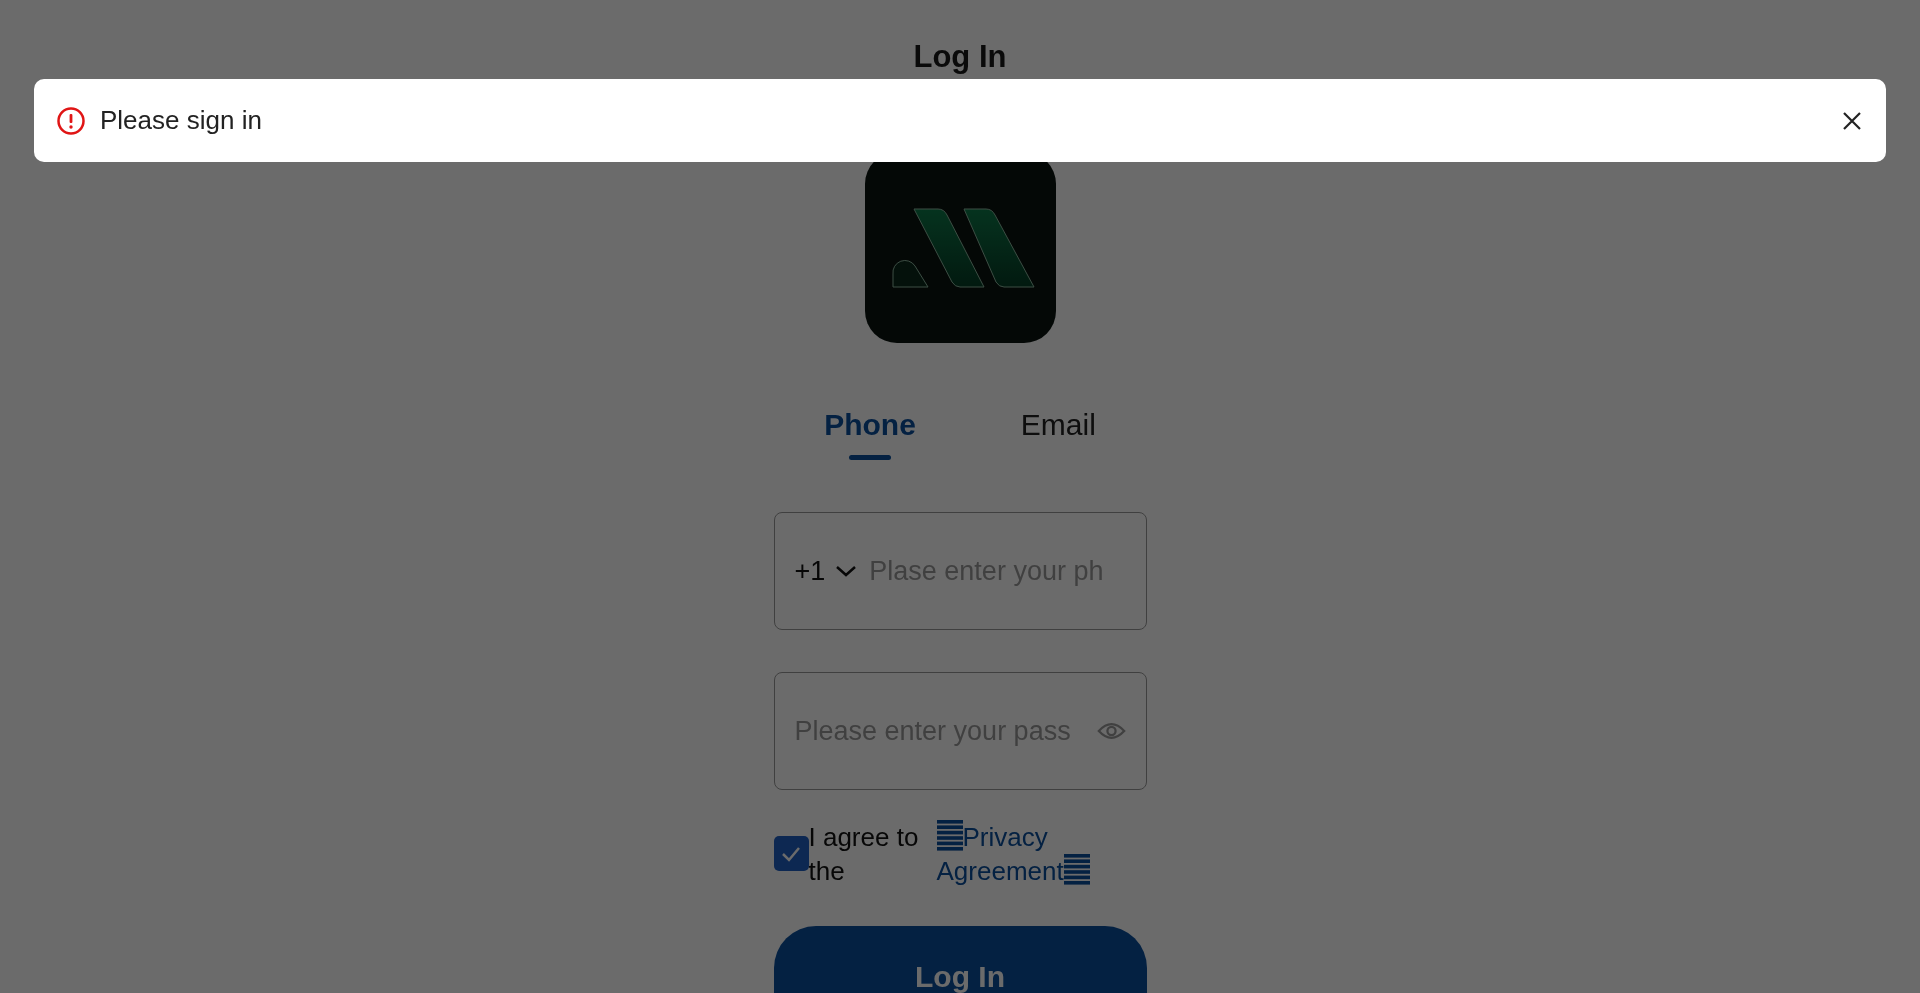  What do you see at coordinates (181, 120) in the screenshot?
I see `toast-message: Please sign in` at bounding box center [181, 120].